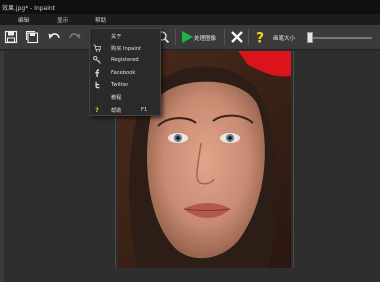 The height and width of the screenshot is (282, 380). I want to click on help-menu-item-label: Registered, so click(125, 60).